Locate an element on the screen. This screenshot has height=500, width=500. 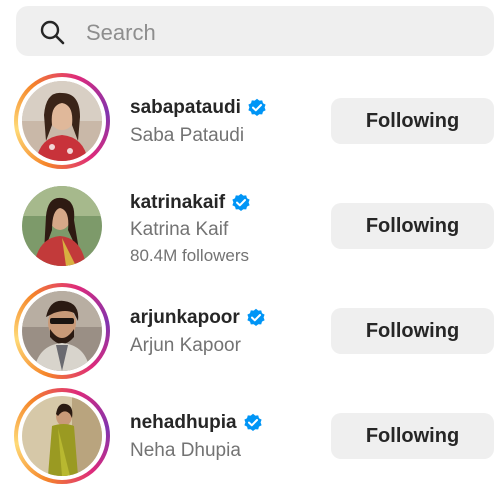
username: arjunkapoor is located at coordinates (198, 318).